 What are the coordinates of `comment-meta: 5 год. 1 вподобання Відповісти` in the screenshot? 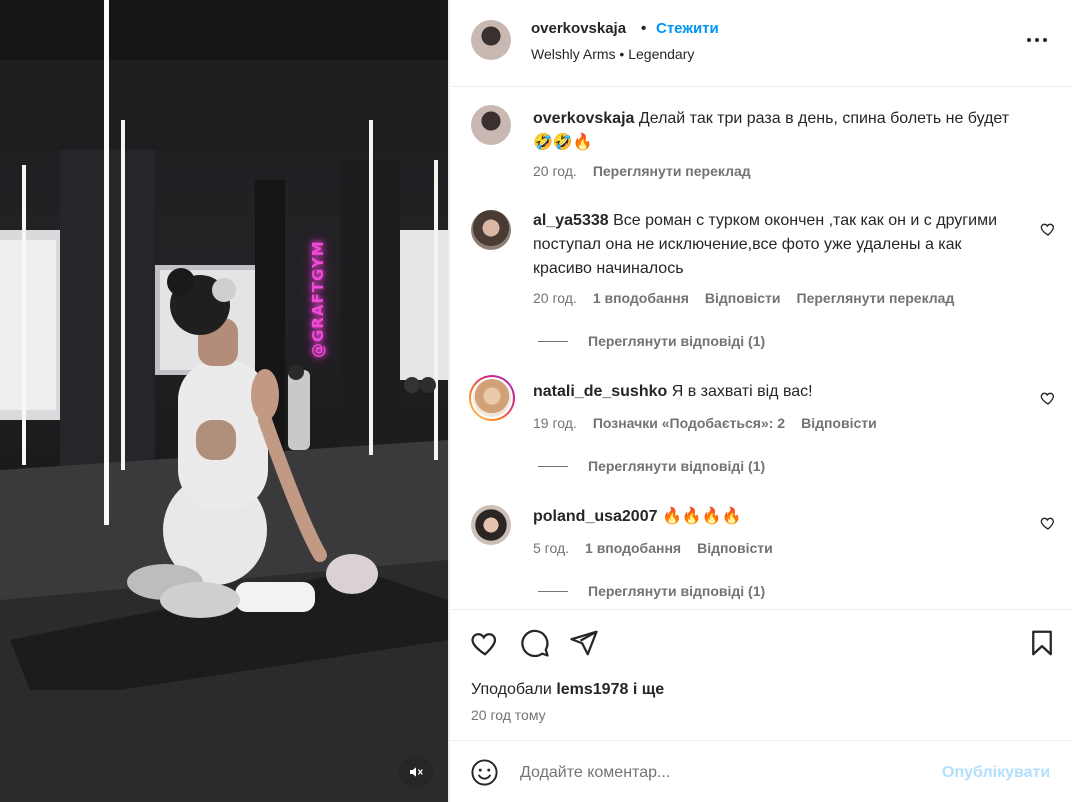 It's located at (653, 548).